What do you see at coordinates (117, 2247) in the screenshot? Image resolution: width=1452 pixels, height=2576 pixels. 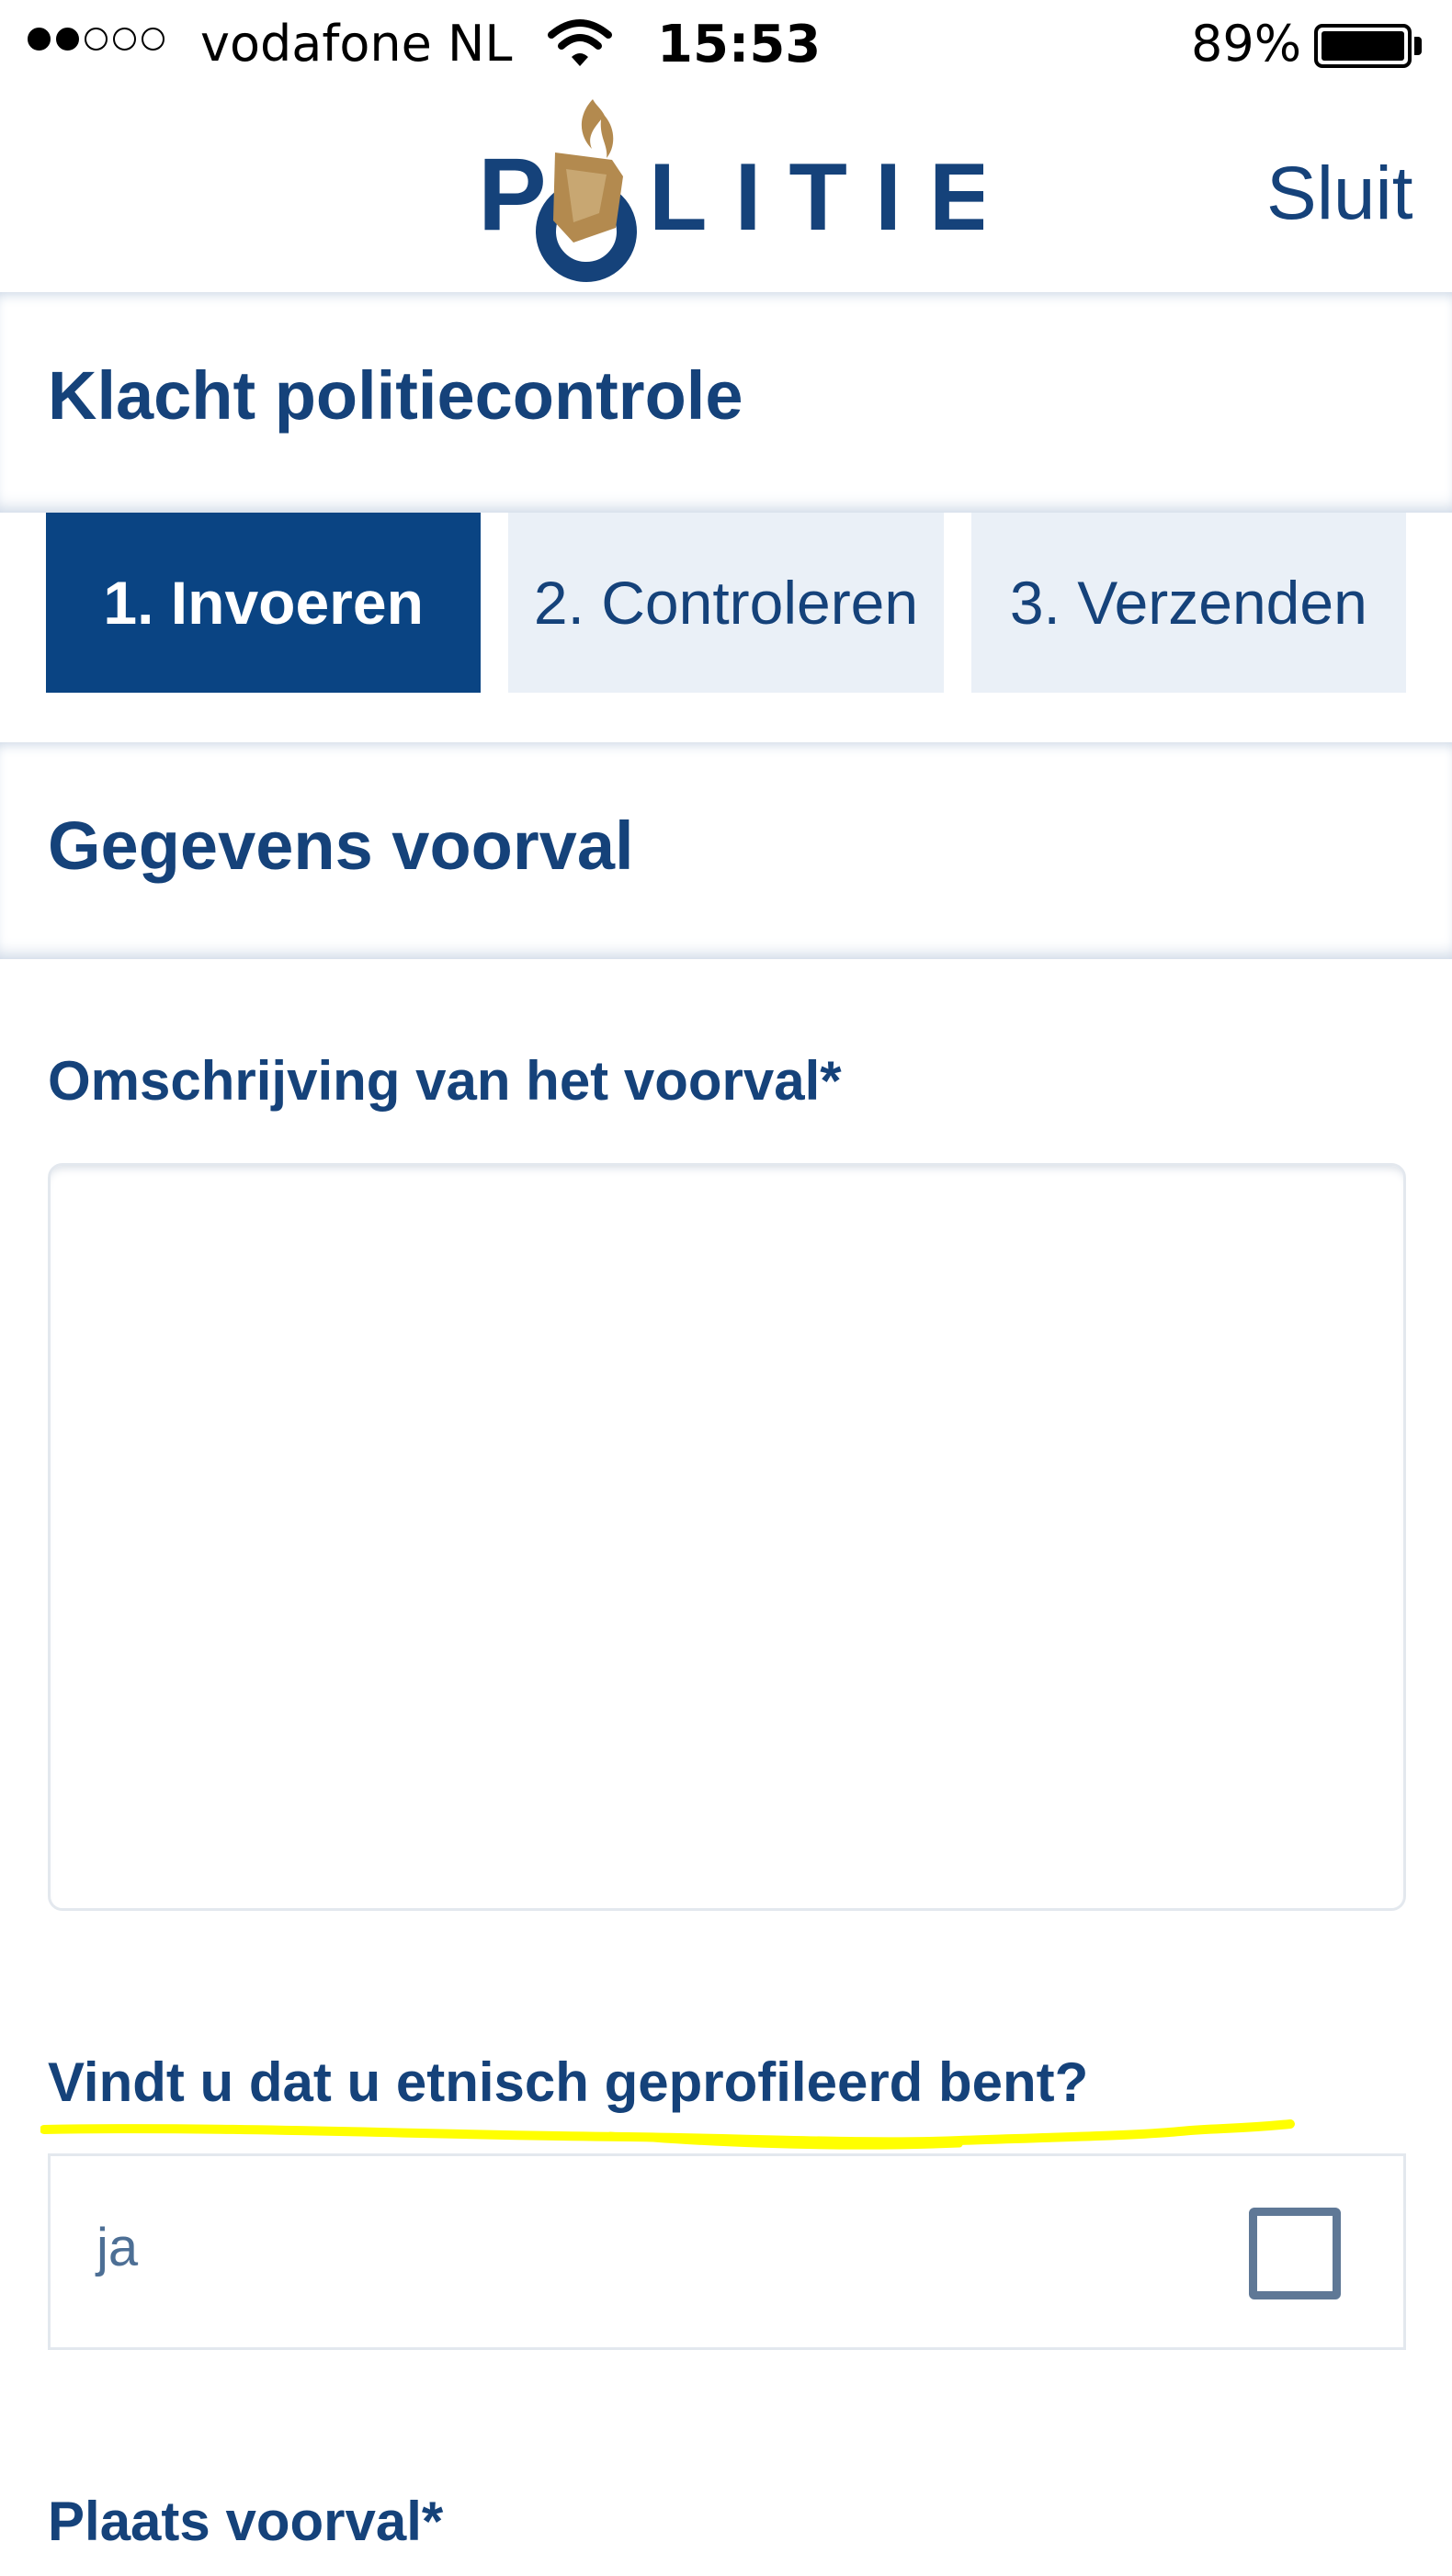 I see `profiling-option-label: ja` at bounding box center [117, 2247].